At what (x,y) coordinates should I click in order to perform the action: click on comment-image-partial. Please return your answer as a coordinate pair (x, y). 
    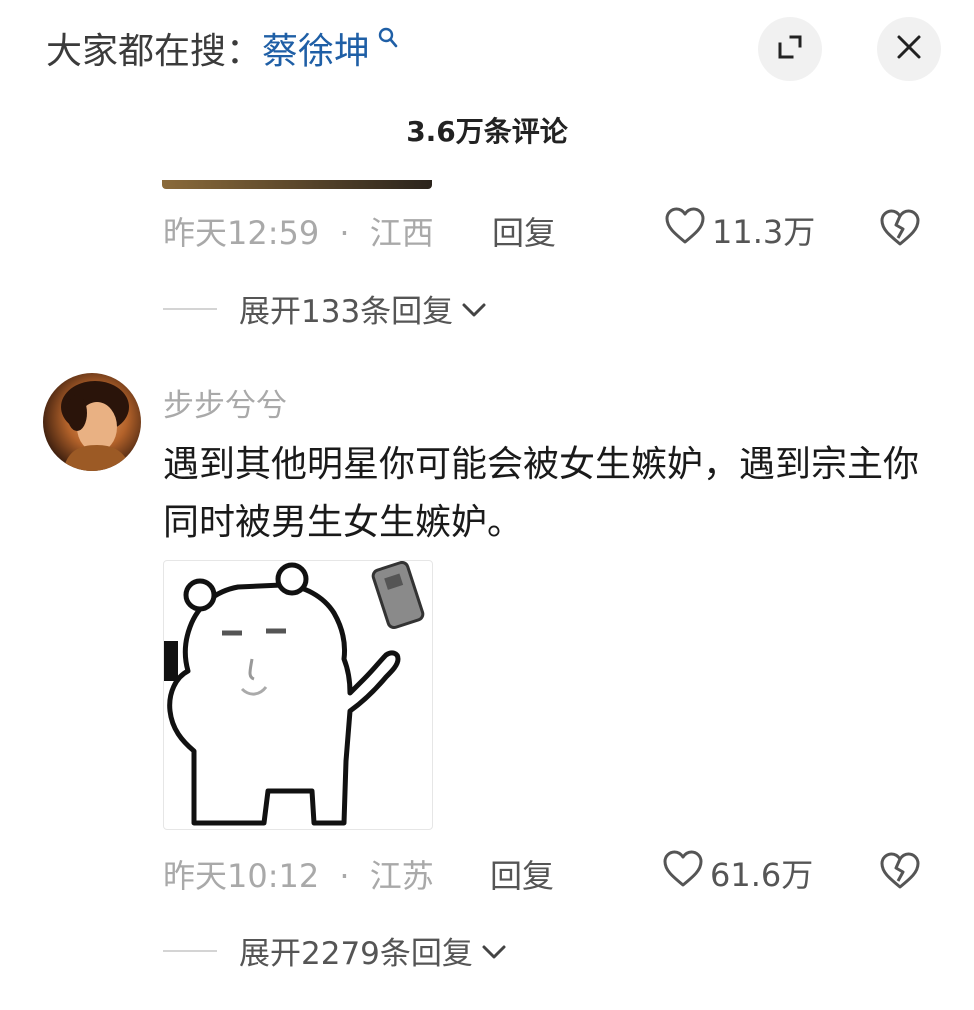
    Looking at the image, I should click on (297, 184).